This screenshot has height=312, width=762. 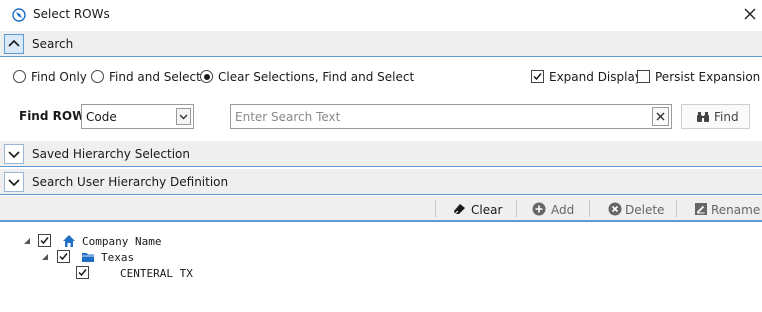 What do you see at coordinates (69, 241) in the screenshot?
I see `home-icon` at bounding box center [69, 241].